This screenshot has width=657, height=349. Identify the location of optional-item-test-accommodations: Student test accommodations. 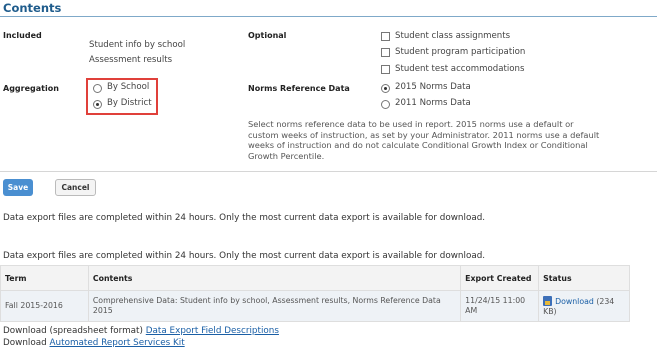
(460, 69).